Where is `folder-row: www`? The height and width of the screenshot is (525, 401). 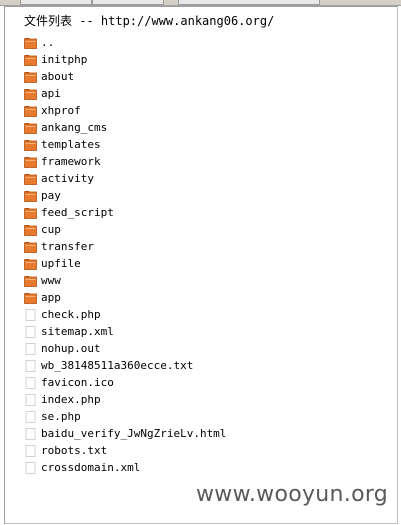 folder-row: www is located at coordinates (204, 280).